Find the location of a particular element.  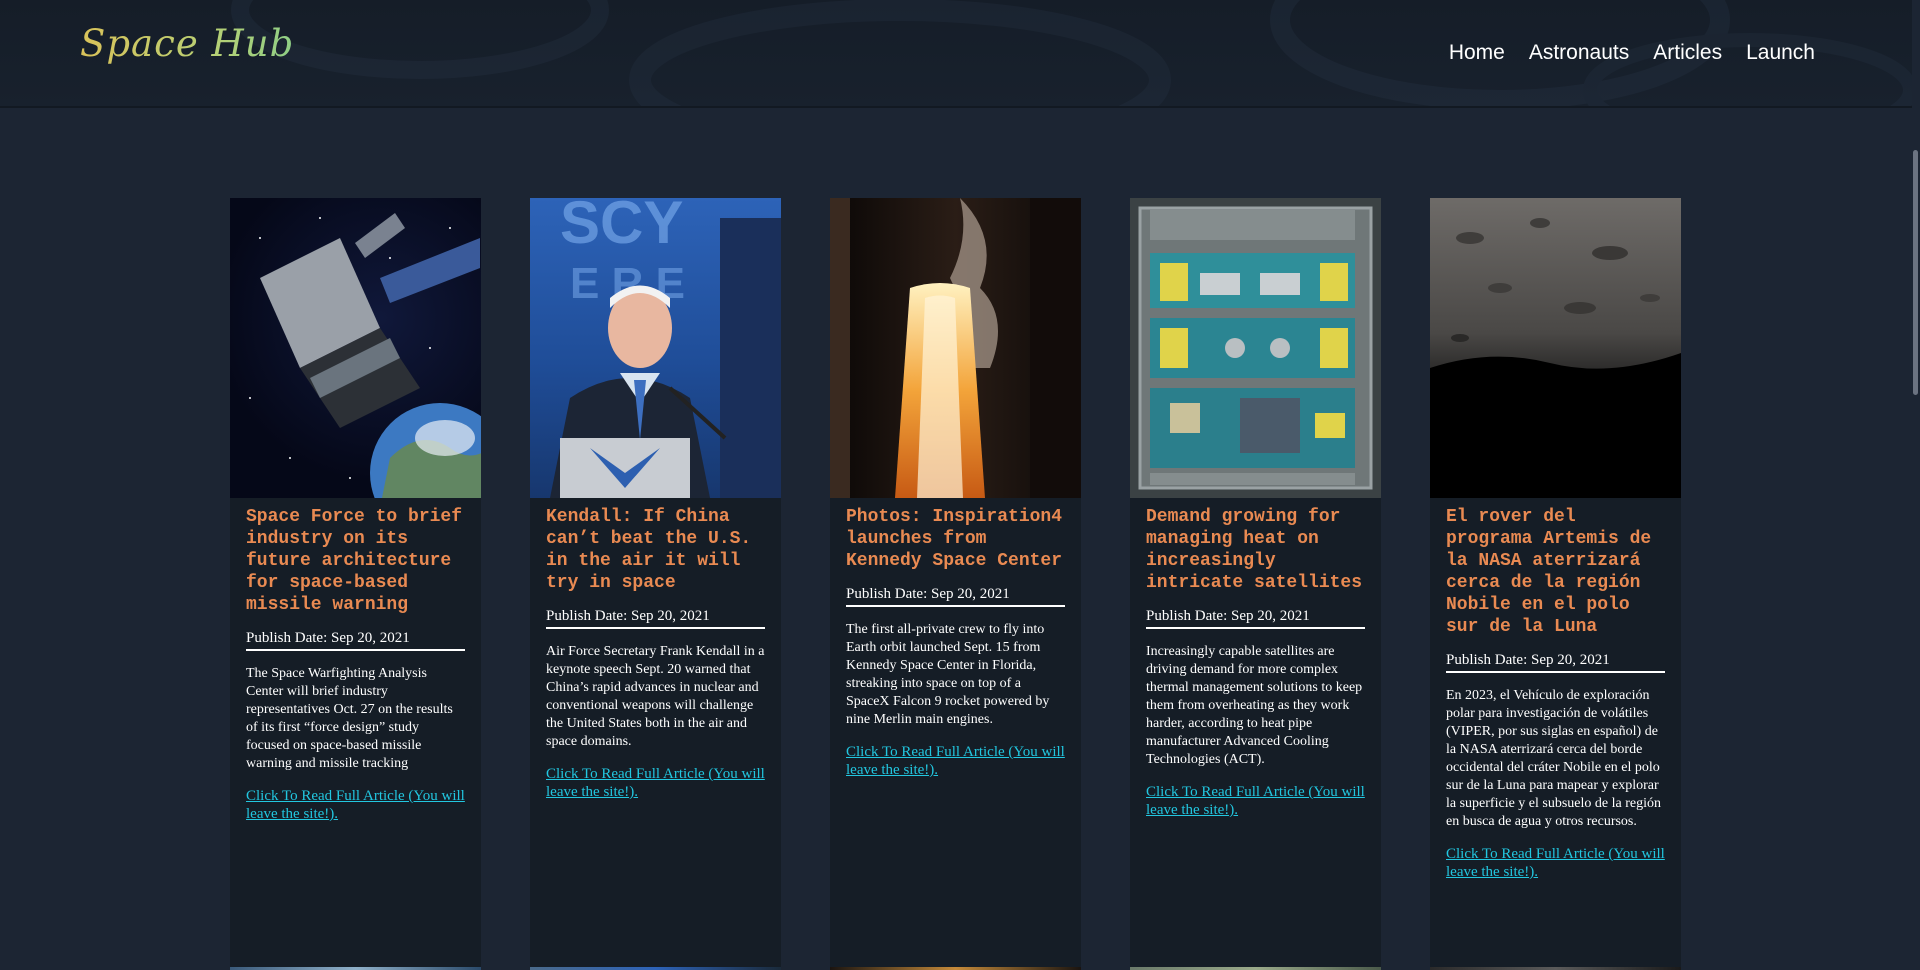

svg-text: SCY is located at coordinates (621, 227).